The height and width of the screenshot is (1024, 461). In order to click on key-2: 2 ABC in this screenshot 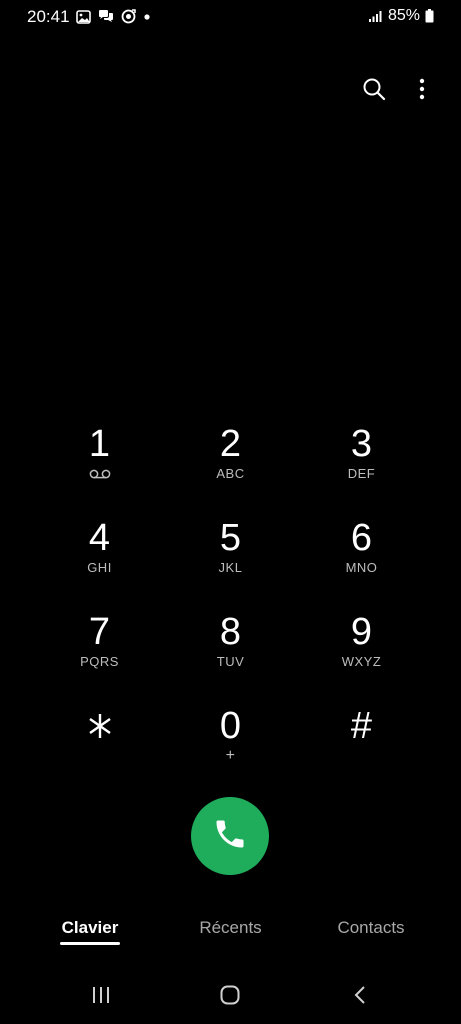, I will do `click(230, 467)`.